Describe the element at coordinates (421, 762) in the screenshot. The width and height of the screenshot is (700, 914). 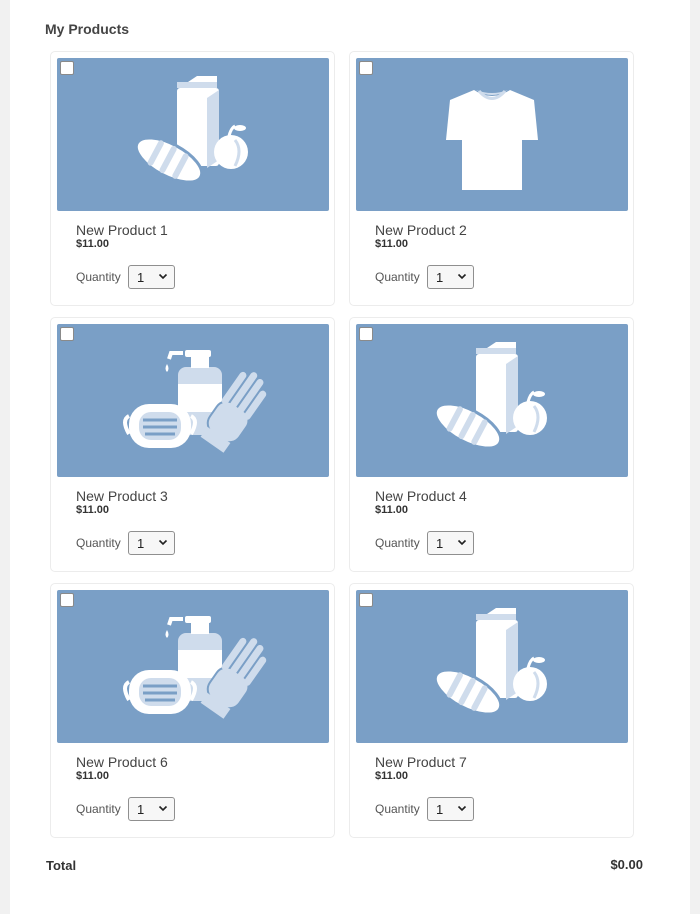
I see `product-name: New Product 7` at that location.